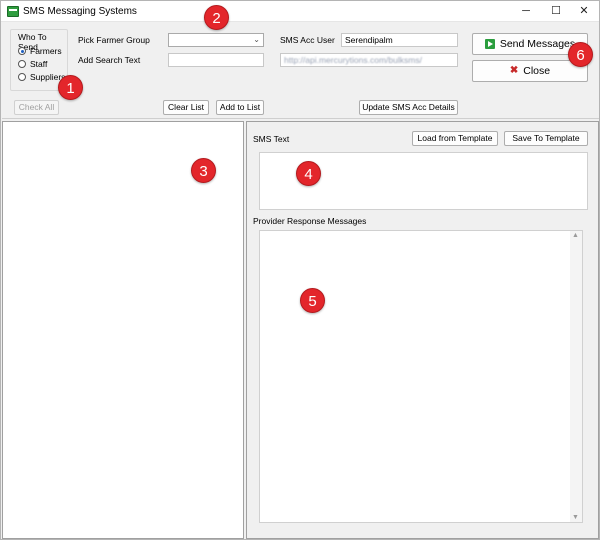  What do you see at coordinates (526, 11) in the screenshot?
I see `minimize-button: ─` at bounding box center [526, 11].